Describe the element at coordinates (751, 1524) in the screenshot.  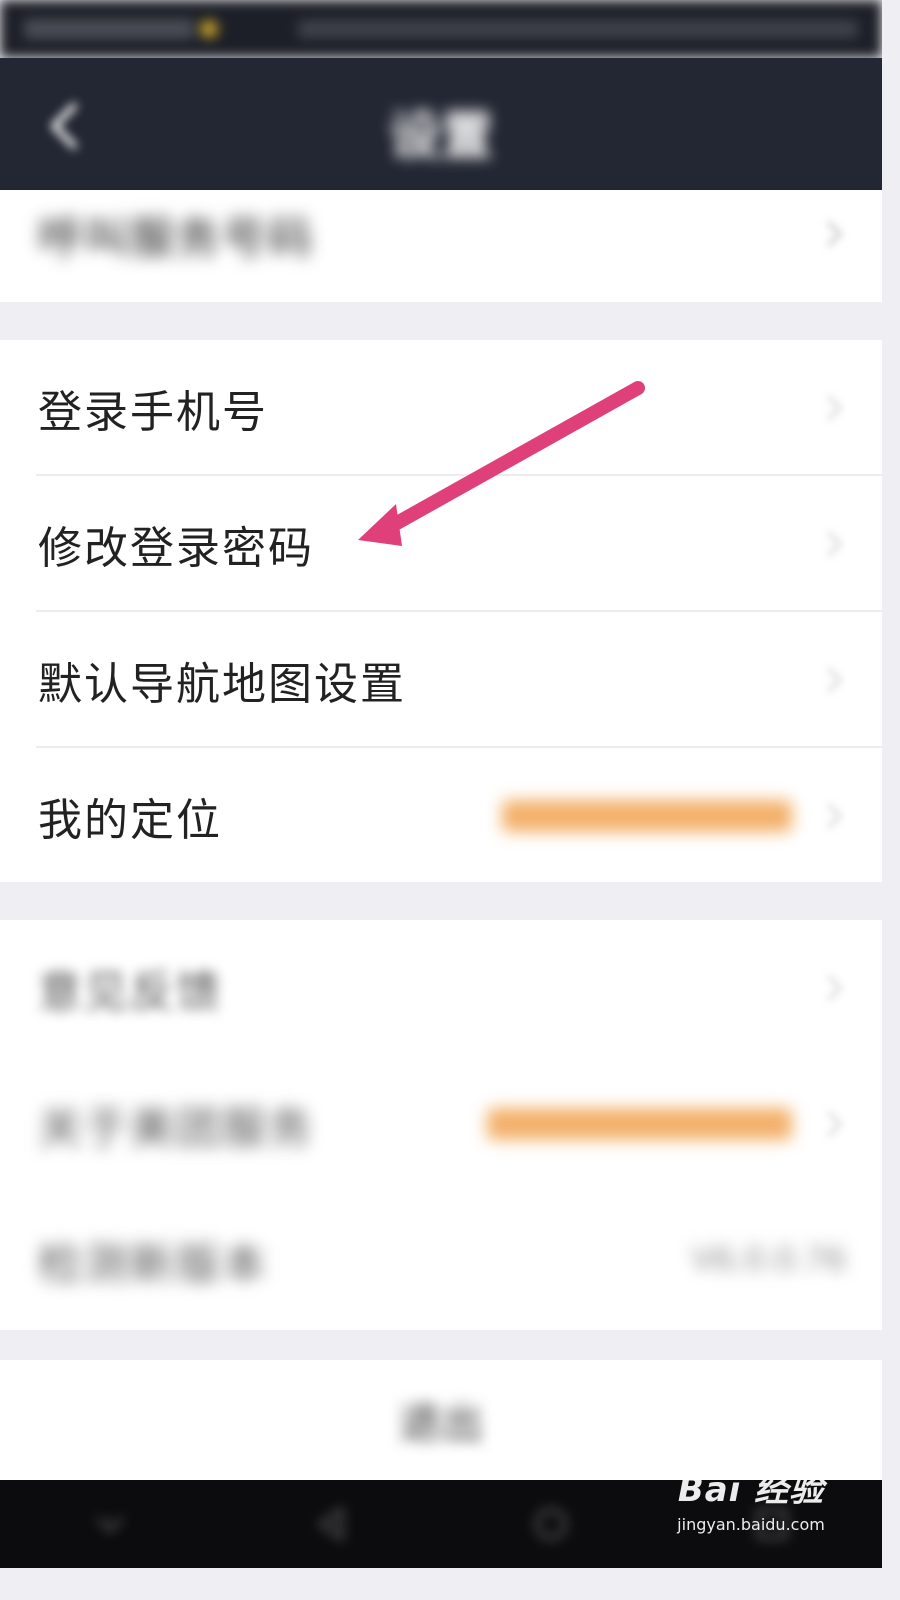
I see `watermark-url: jingyan.baidu.com` at that location.